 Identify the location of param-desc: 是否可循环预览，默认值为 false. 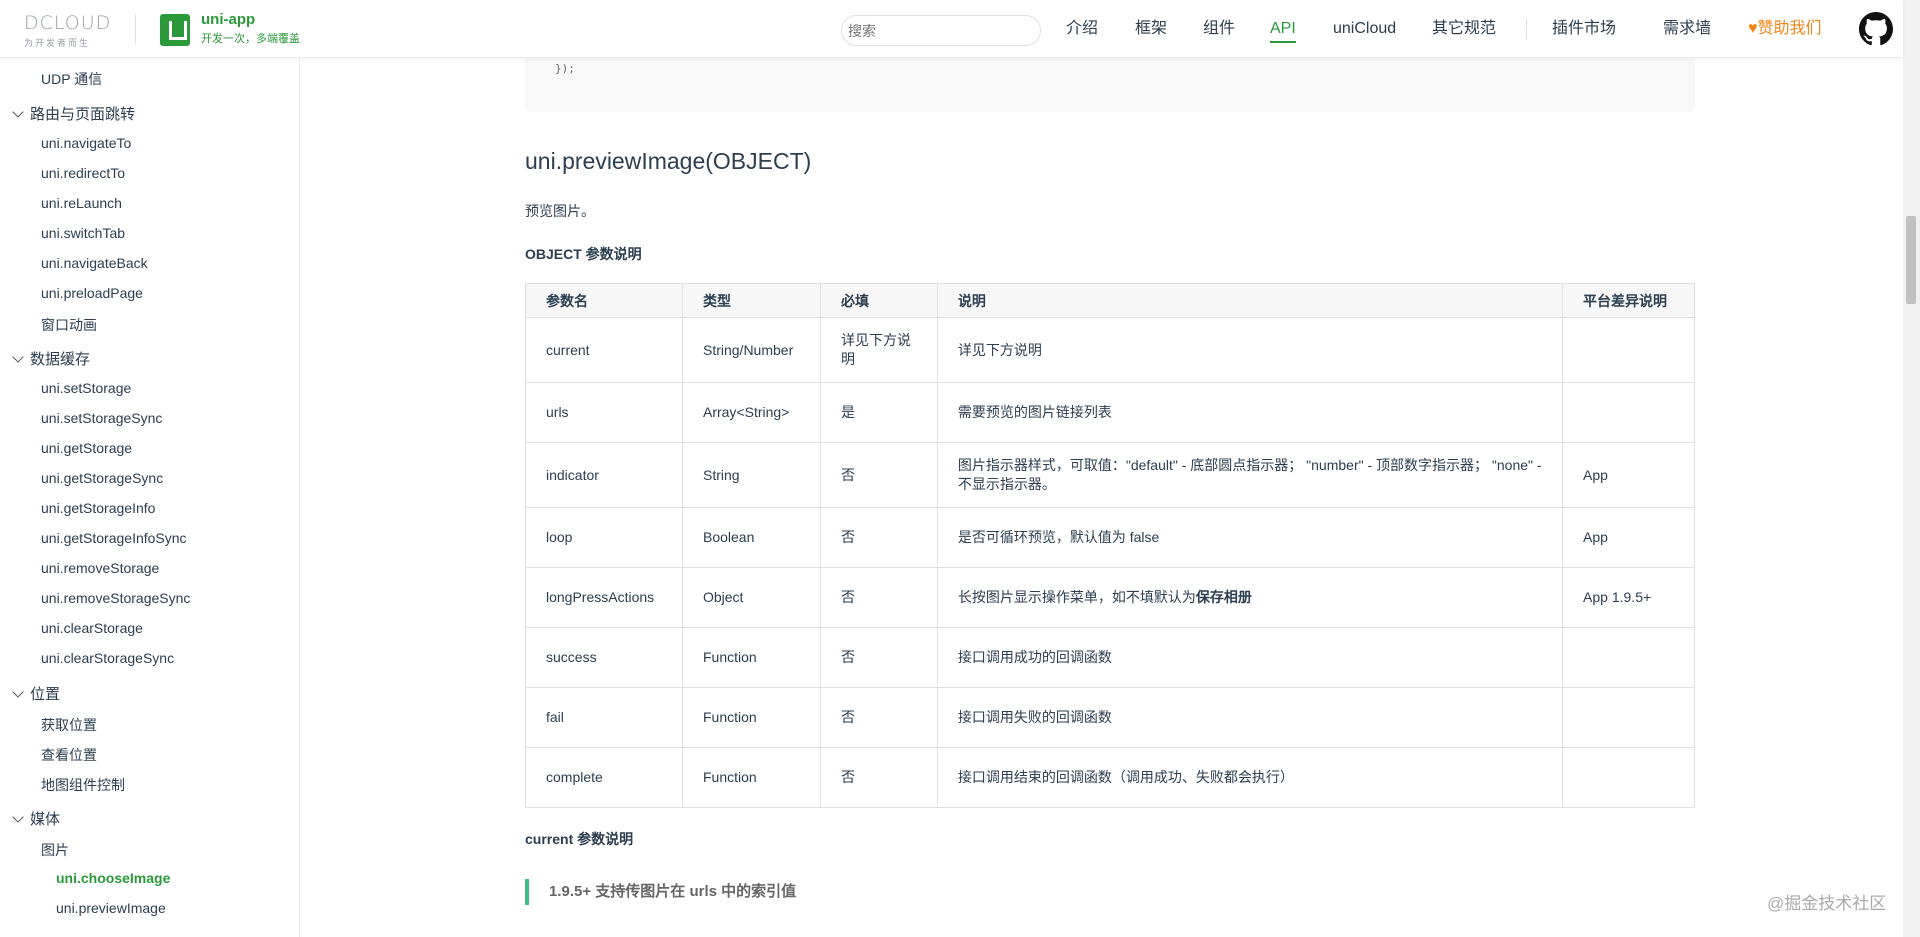
(1250, 537).